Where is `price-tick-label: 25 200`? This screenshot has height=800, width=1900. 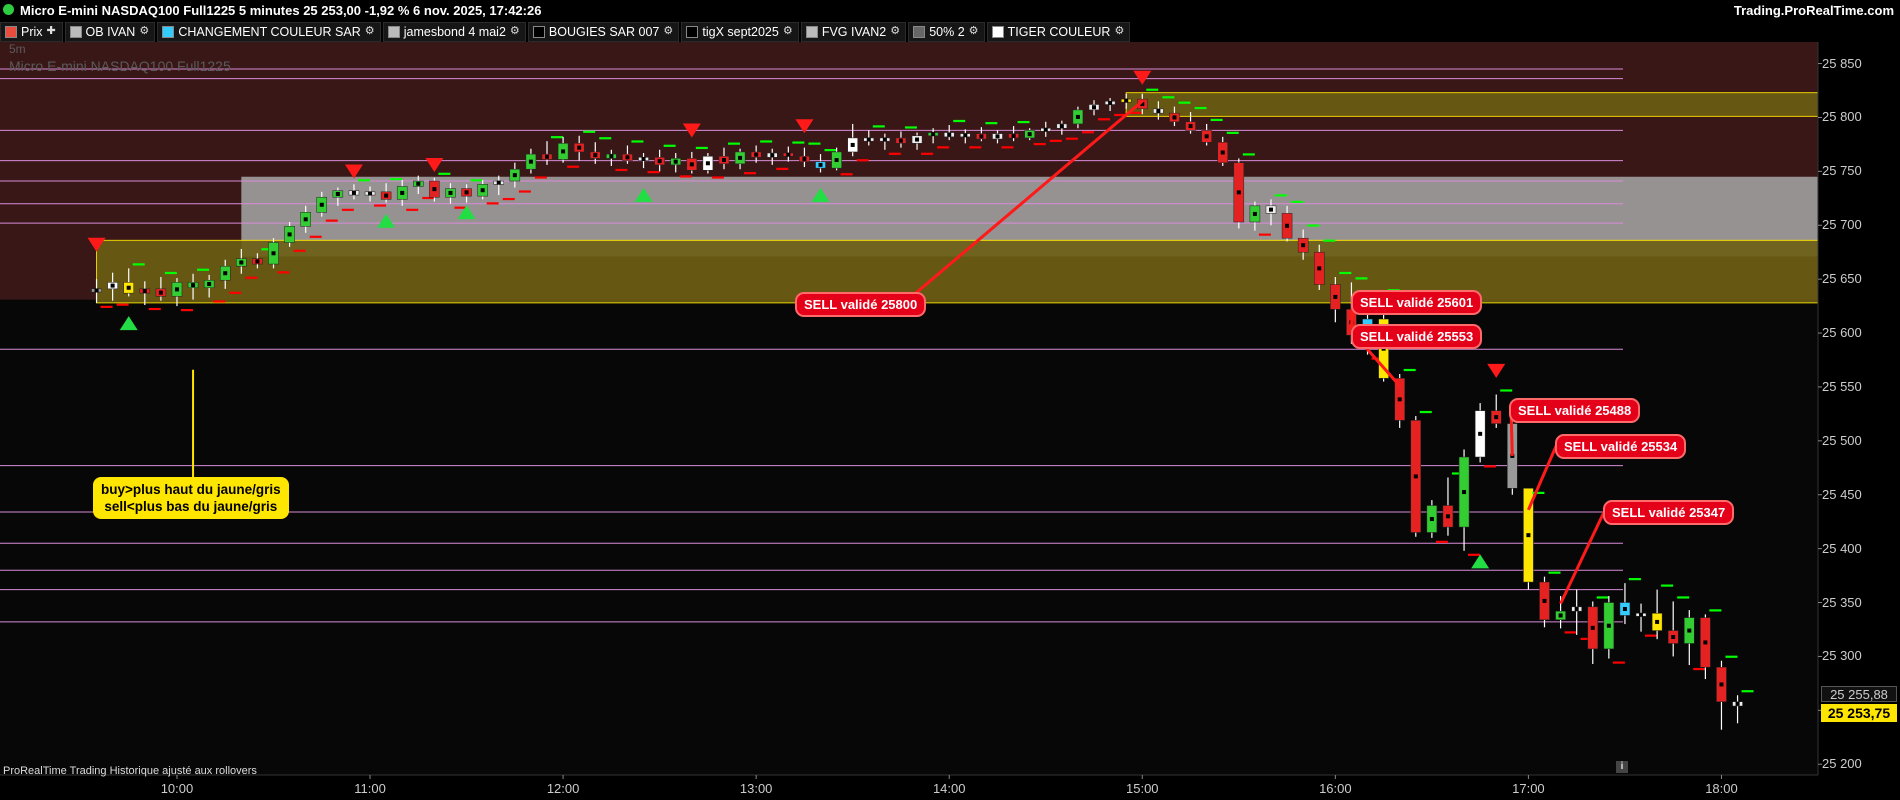
price-tick-label: 25 200 is located at coordinates (1842, 764).